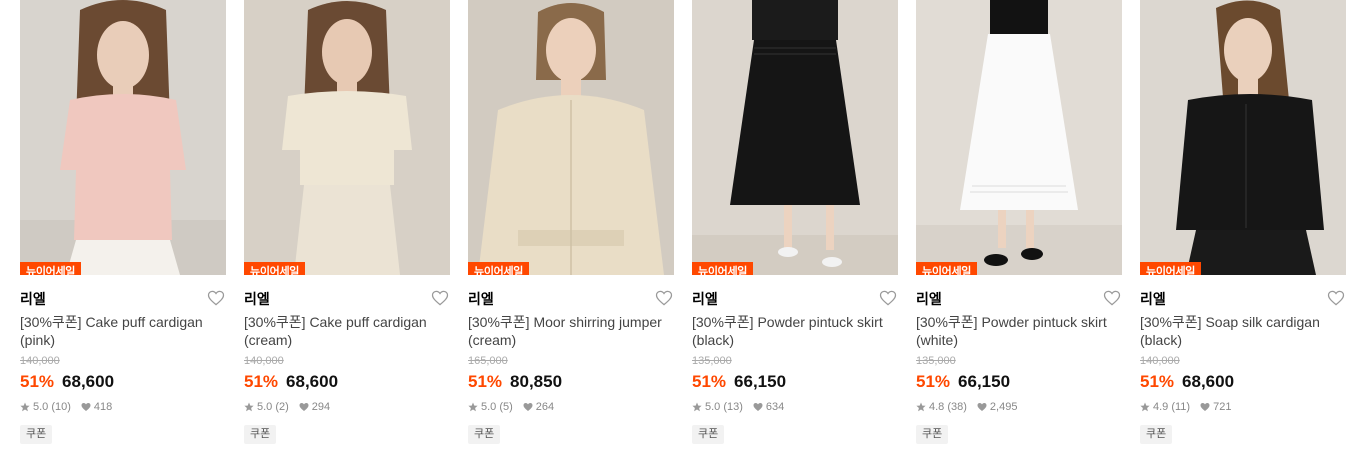 This screenshot has height=464, width=1348. I want to click on review-meta: 5.0 (10) 418, so click(123, 407).